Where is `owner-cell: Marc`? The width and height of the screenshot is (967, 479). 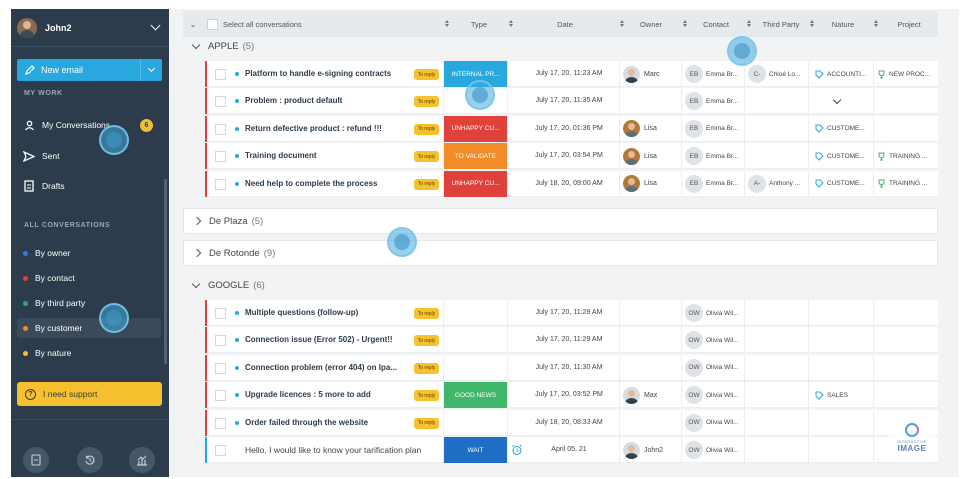
owner-cell: Marc is located at coordinates (641, 74).